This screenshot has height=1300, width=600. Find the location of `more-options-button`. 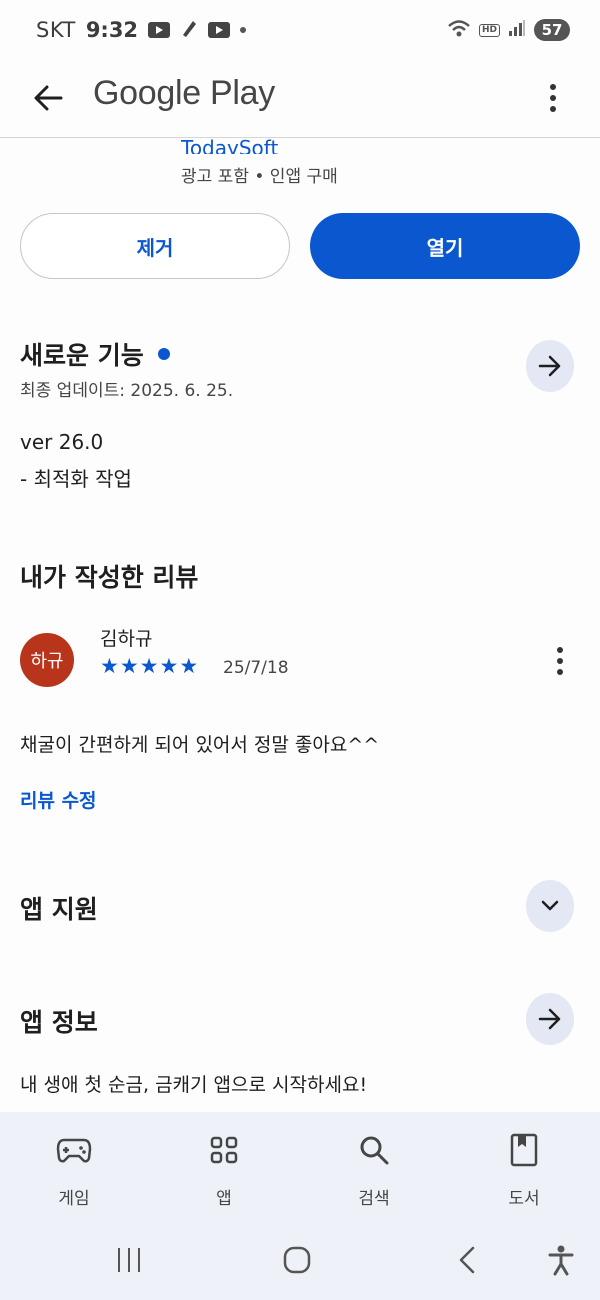

more-options-button is located at coordinates (553, 98).